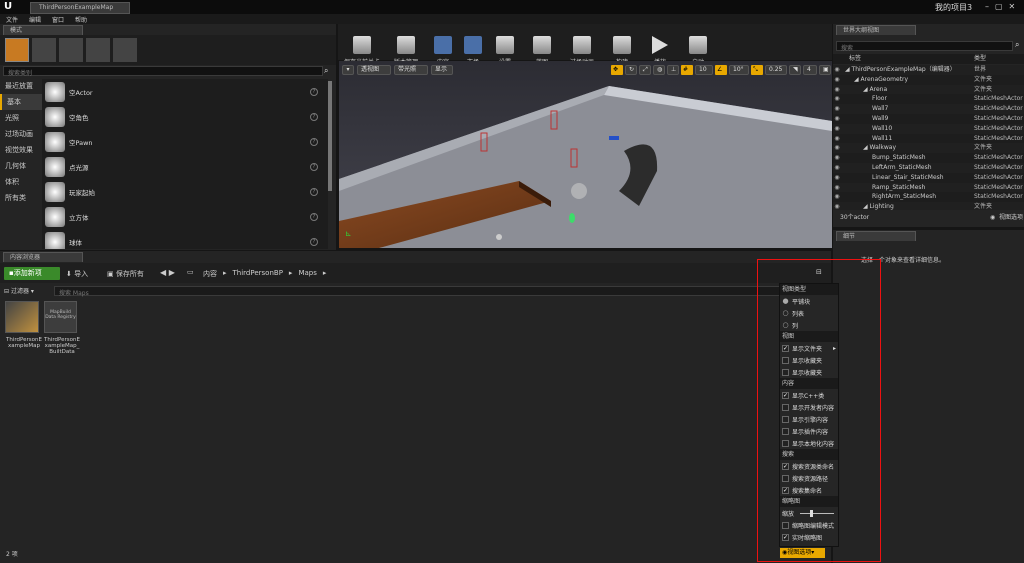 The image size is (1024, 563). What do you see at coordinates (687, 70) in the screenshot?
I see `grid-snap-icon: #` at bounding box center [687, 70].